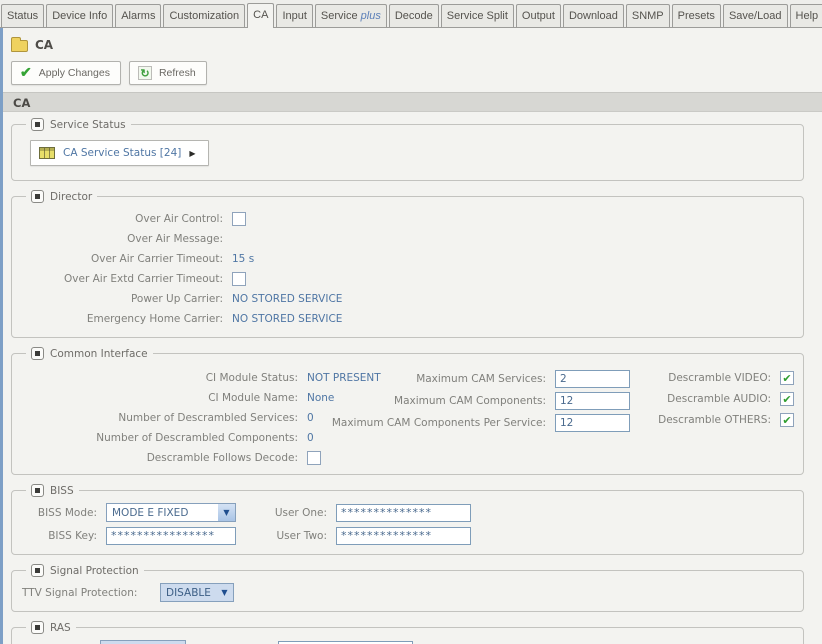 This screenshot has height=644, width=822. What do you see at coordinates (192, 153) in the screenshot?
I see `play-arrow-icon` at bounding box center [192, 153].